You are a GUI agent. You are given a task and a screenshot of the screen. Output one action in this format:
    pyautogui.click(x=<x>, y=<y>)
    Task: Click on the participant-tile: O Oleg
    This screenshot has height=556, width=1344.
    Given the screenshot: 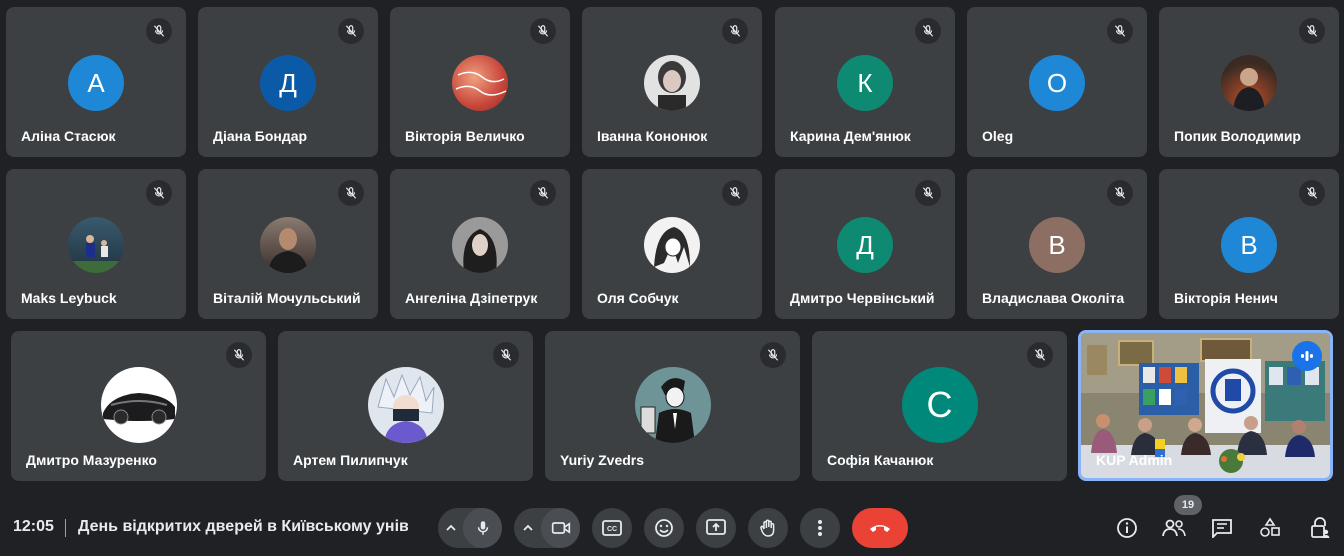 What is the action you would take?
    pyautogui.click(x=1057, y=82)
    